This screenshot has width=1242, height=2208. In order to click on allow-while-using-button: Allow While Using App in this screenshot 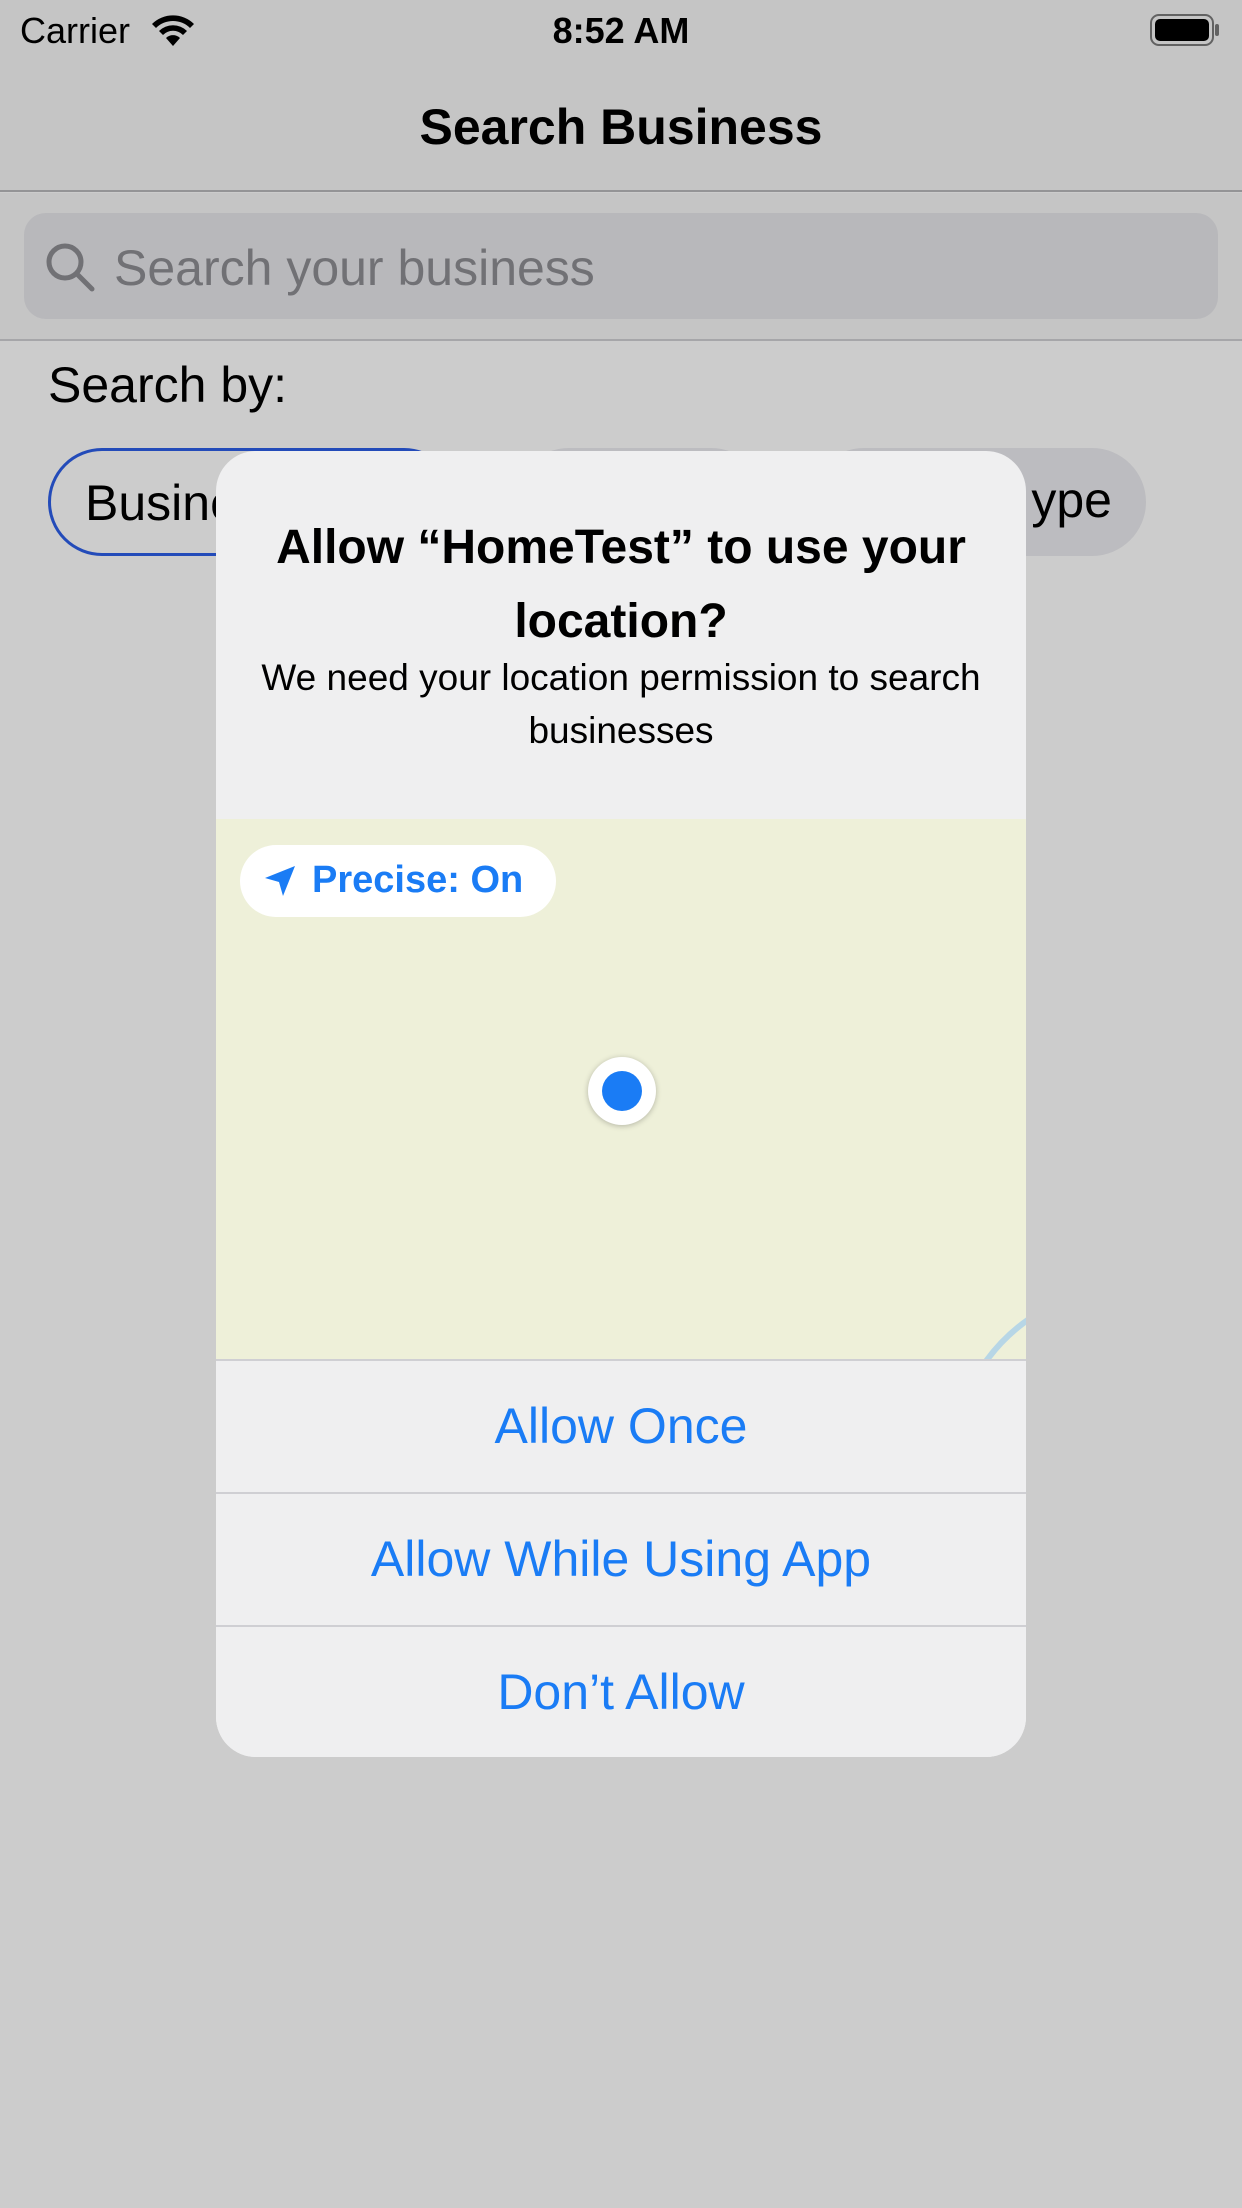, I will do `click(621, 1558)`.